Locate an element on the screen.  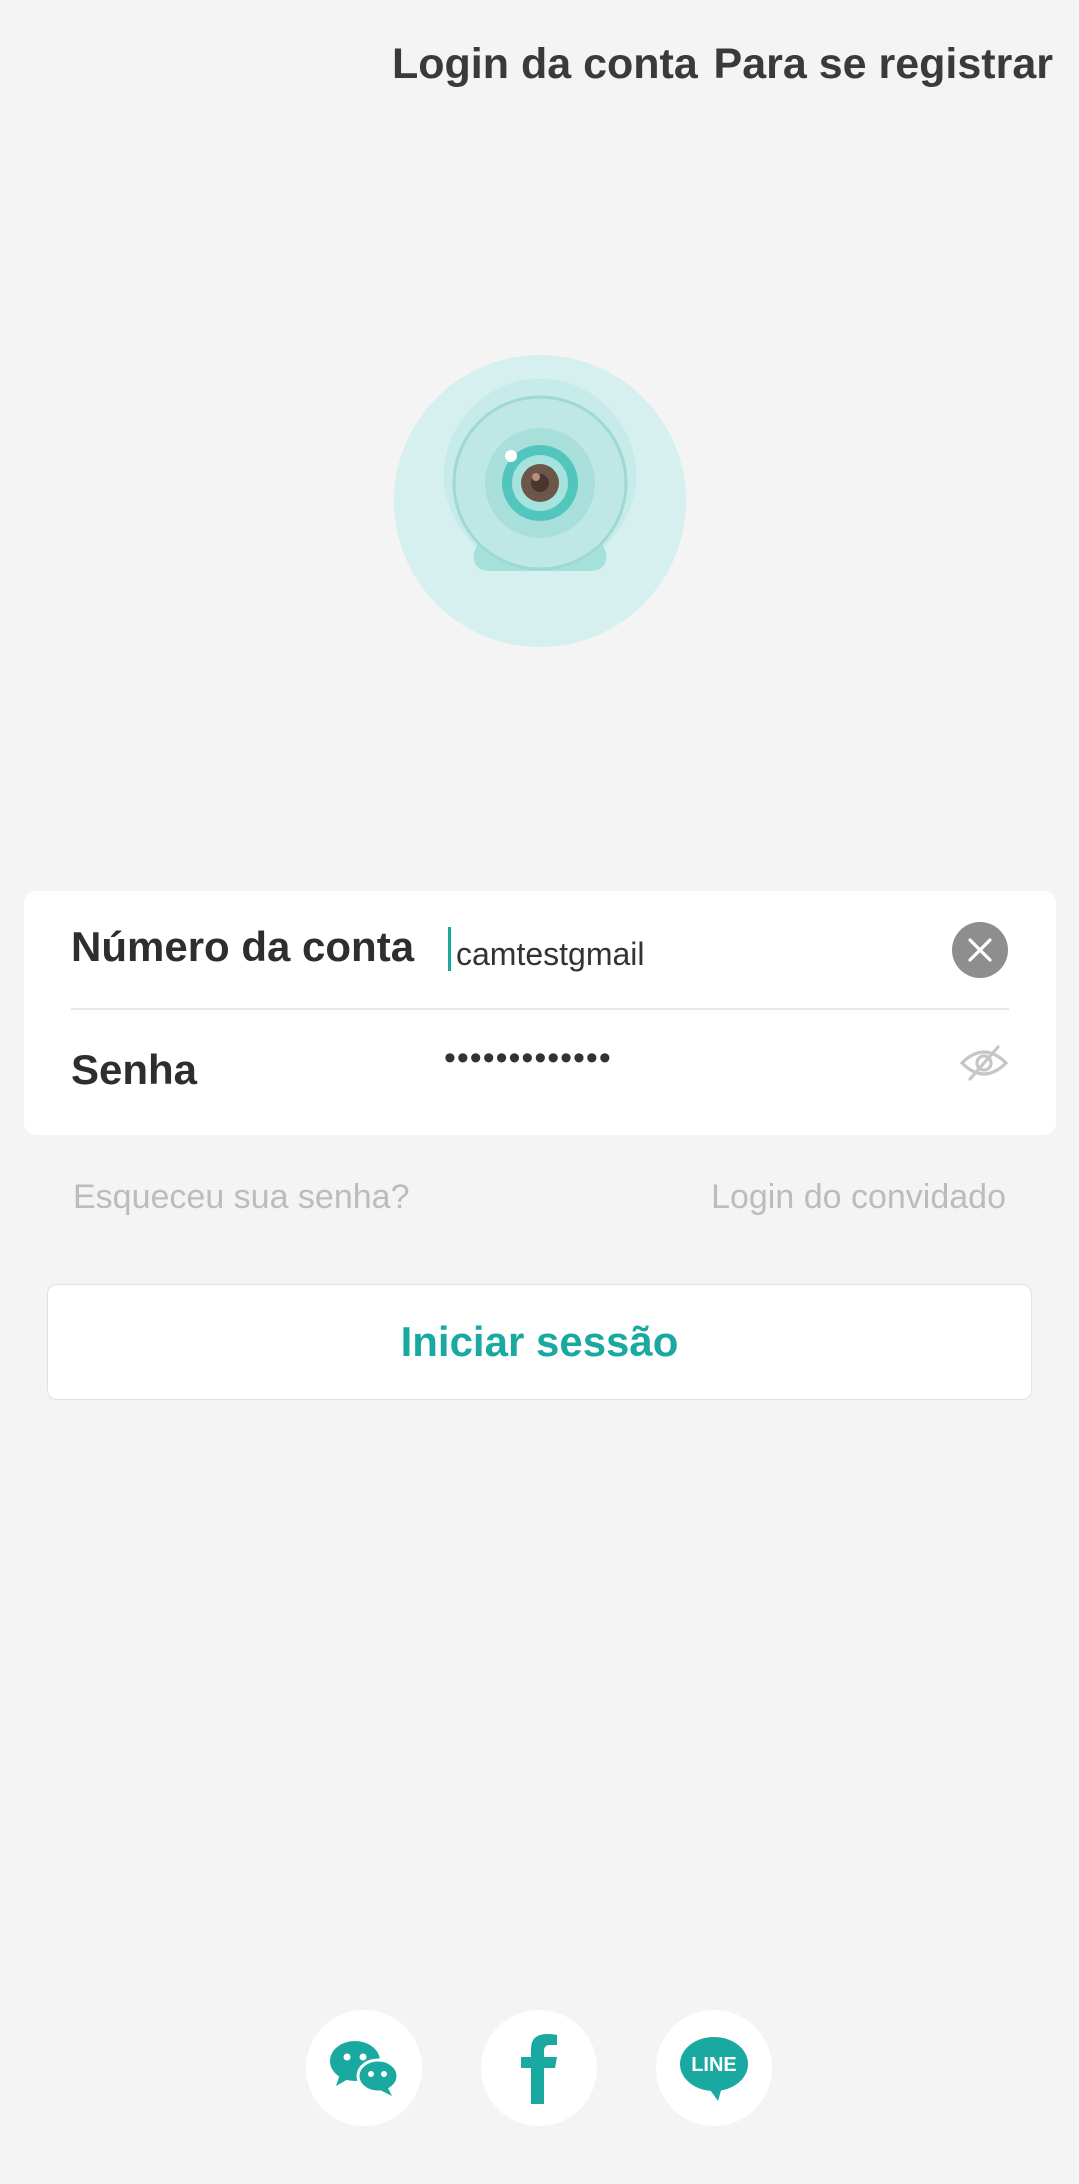
login-form-card: Número da conta Senha ••••••••••••• is located at coordinates (540, 1013).